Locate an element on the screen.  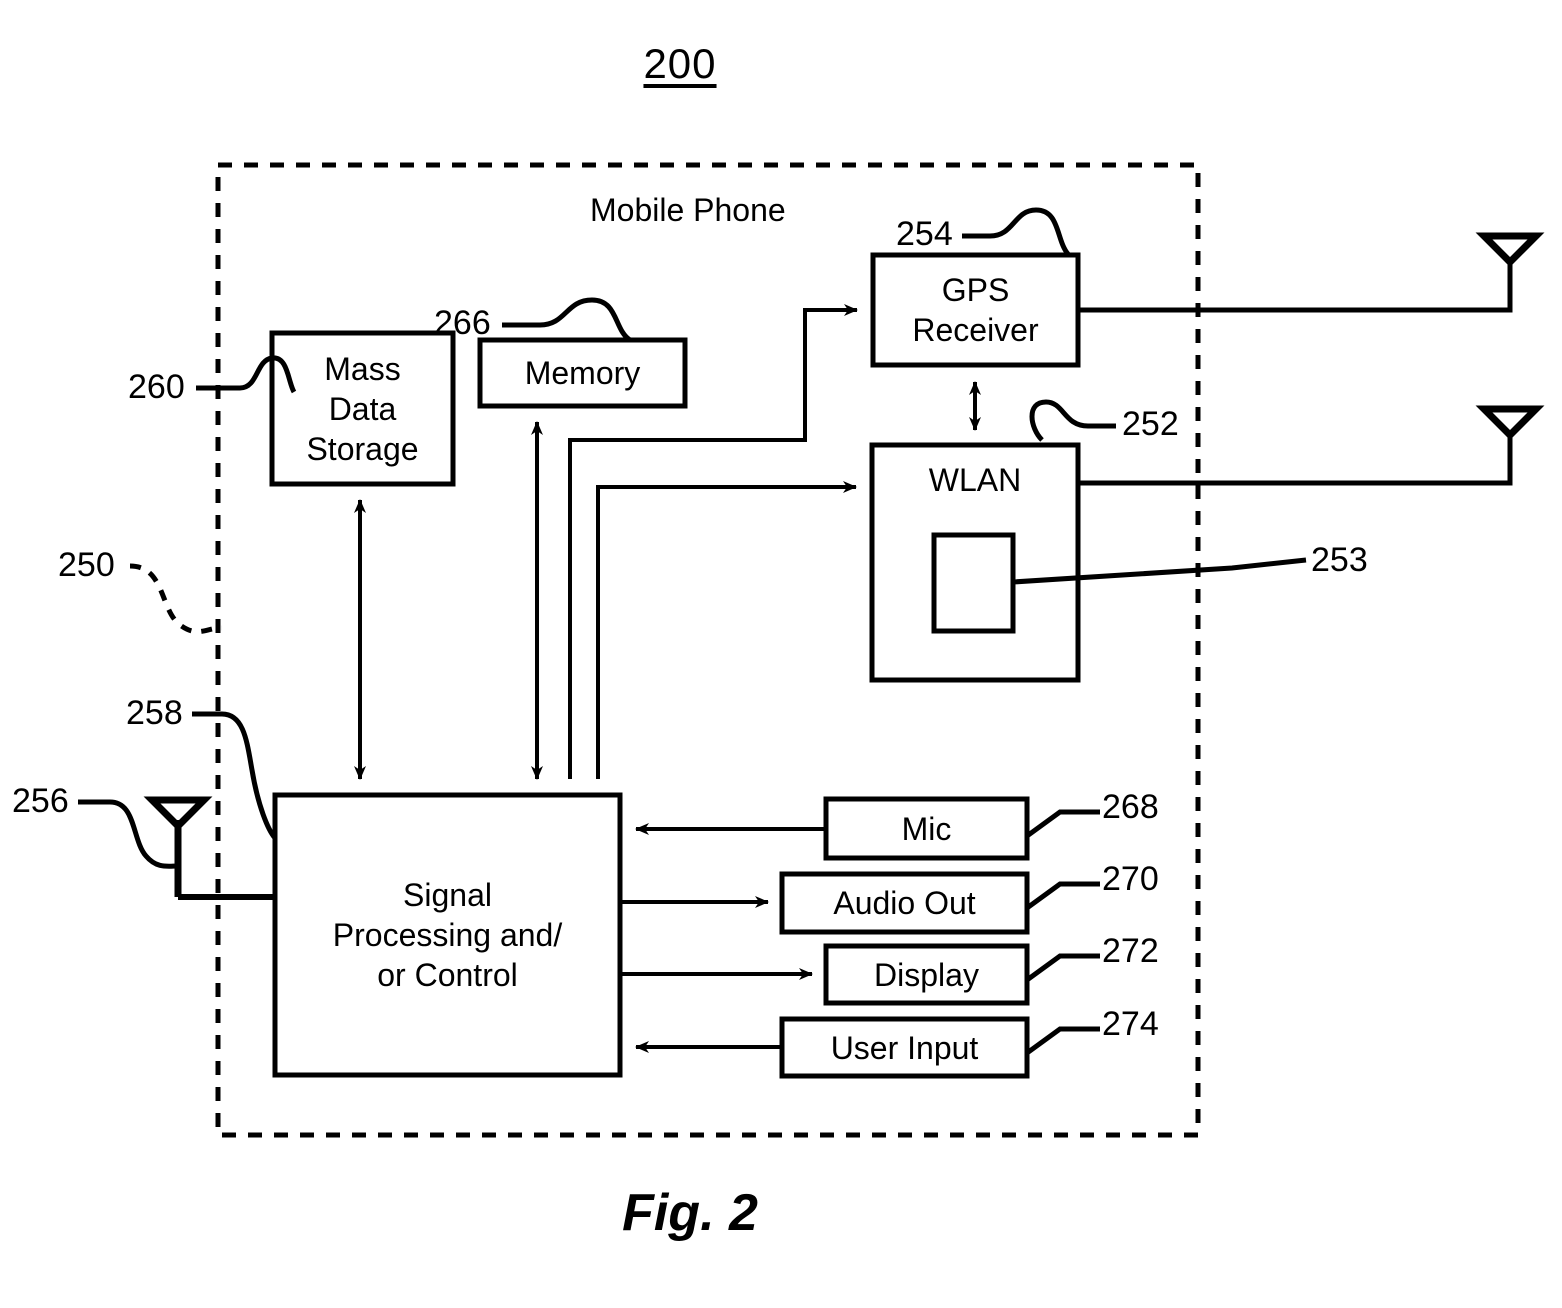
ref-number-268: 268 is located at coordinates (1130, 807).